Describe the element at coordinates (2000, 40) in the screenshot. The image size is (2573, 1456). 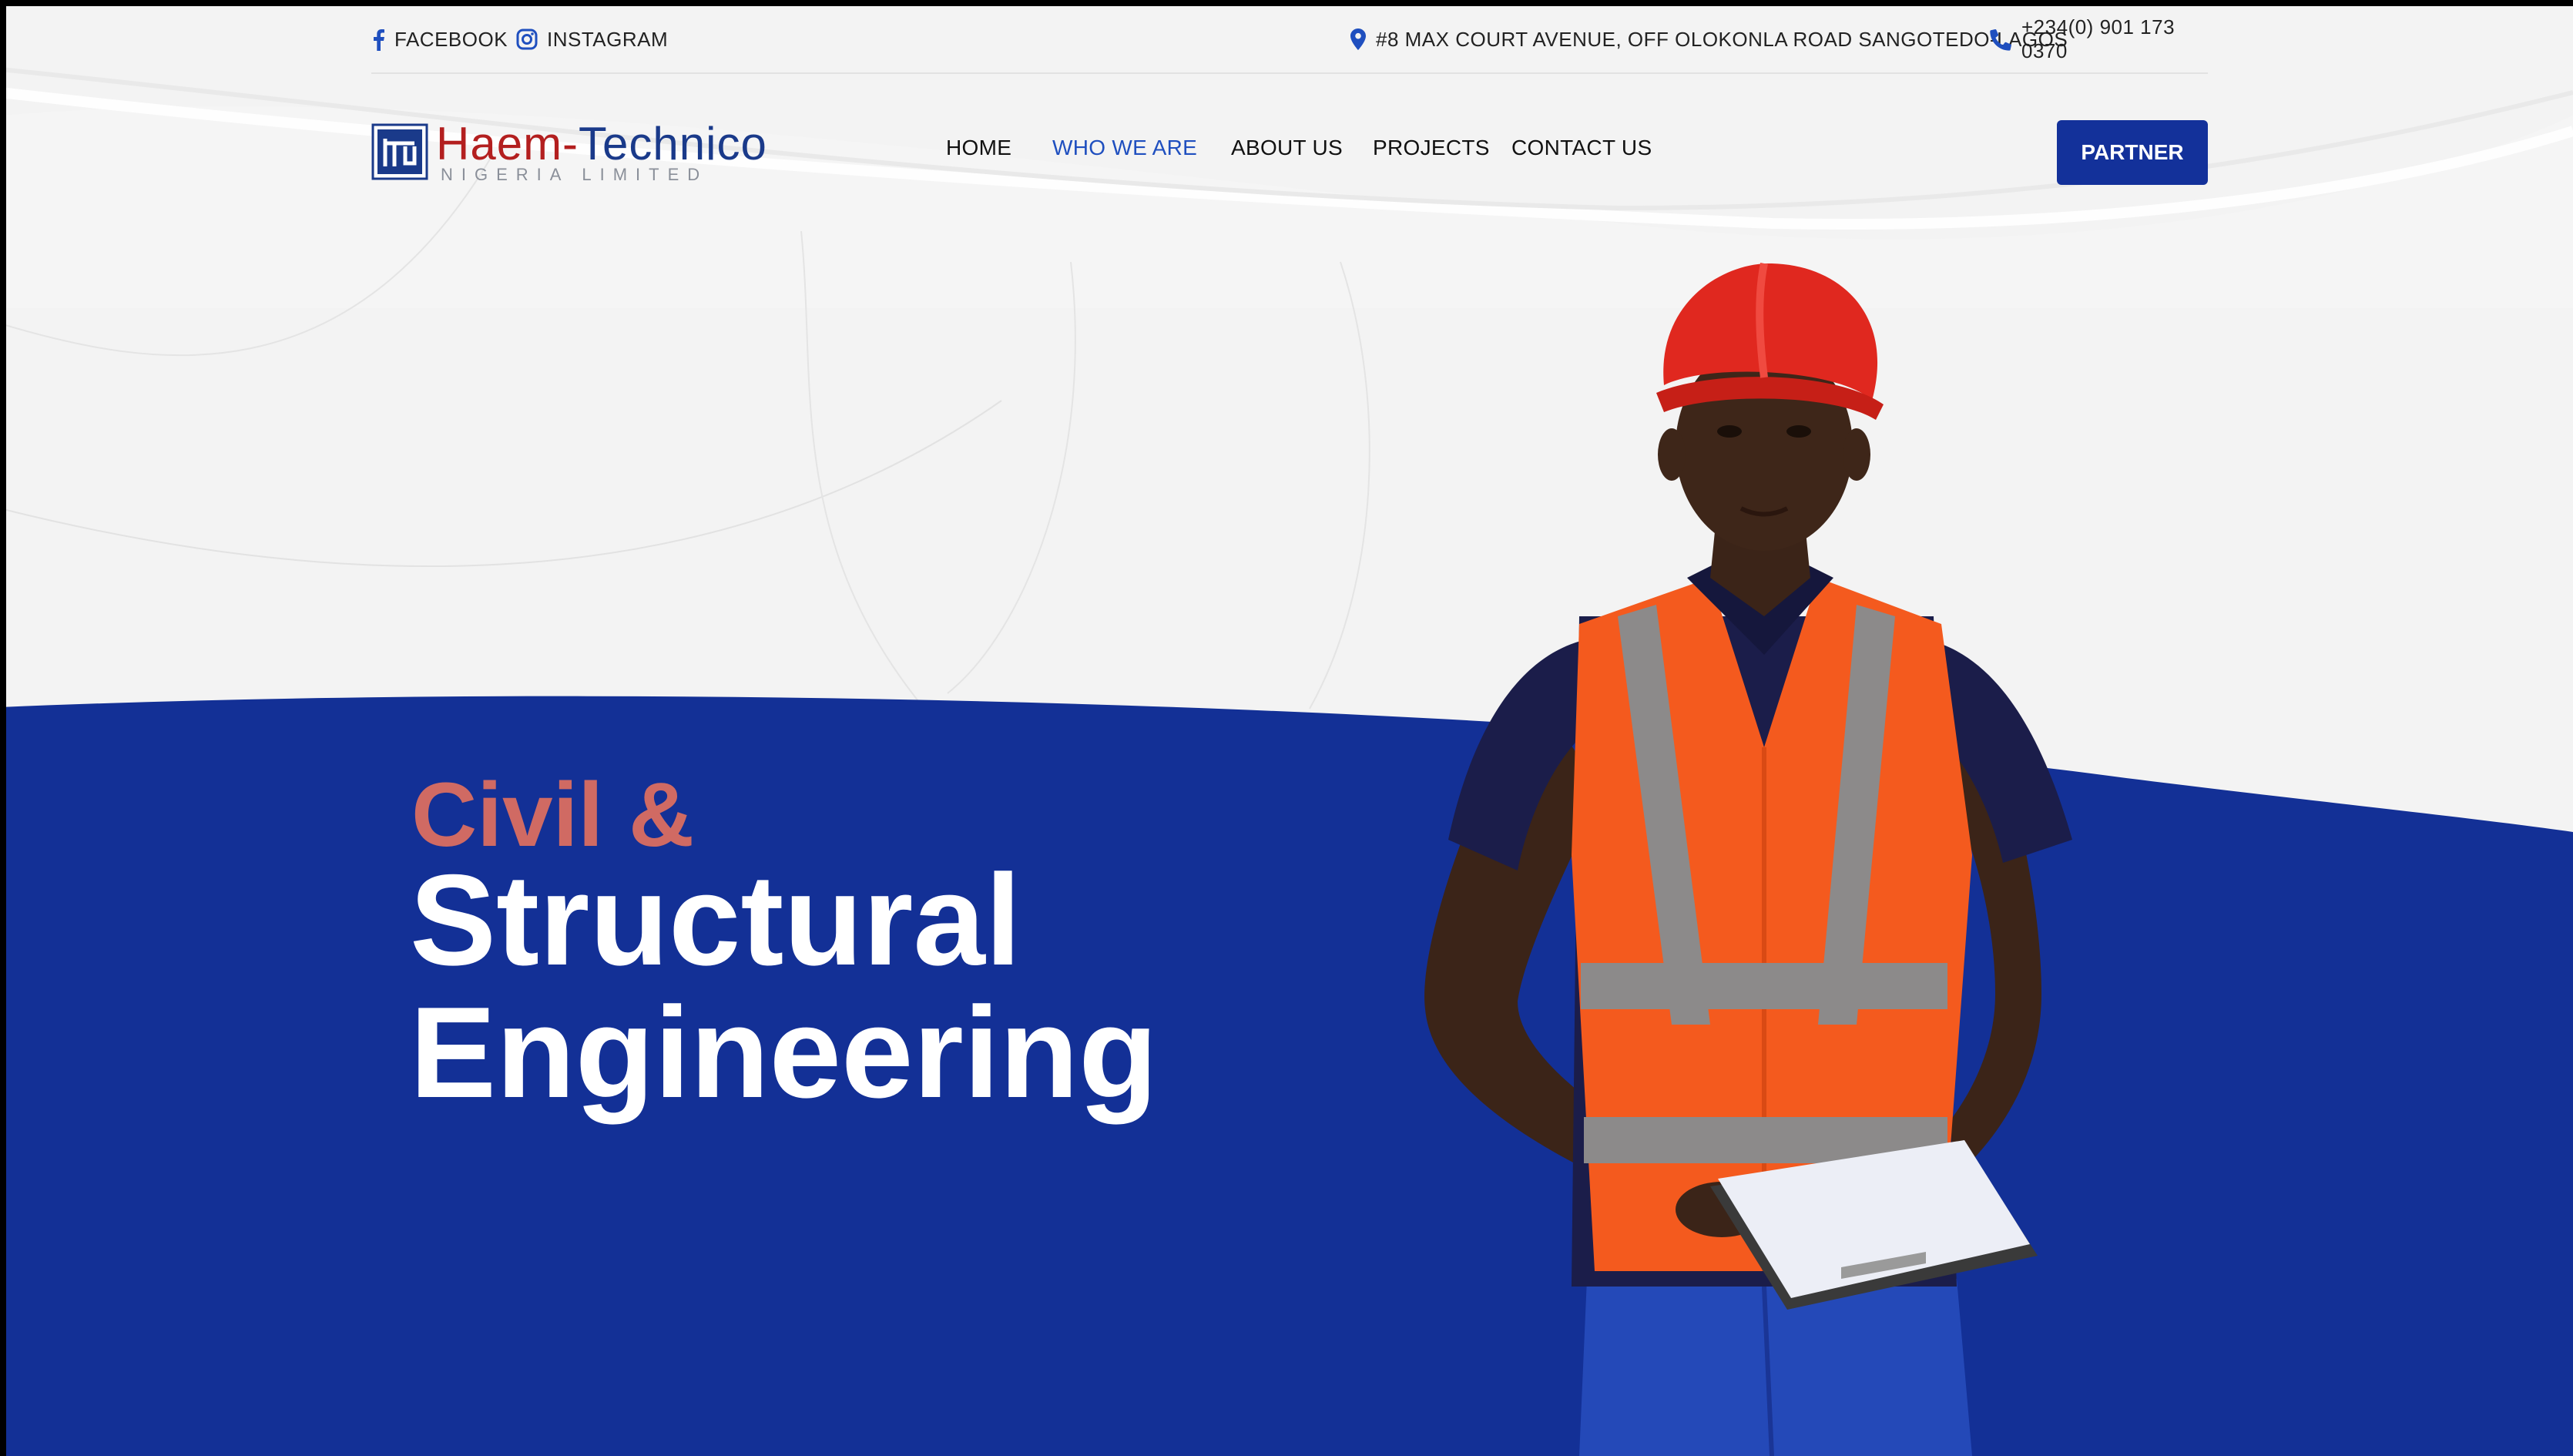
I see `phone-icon` at that location.